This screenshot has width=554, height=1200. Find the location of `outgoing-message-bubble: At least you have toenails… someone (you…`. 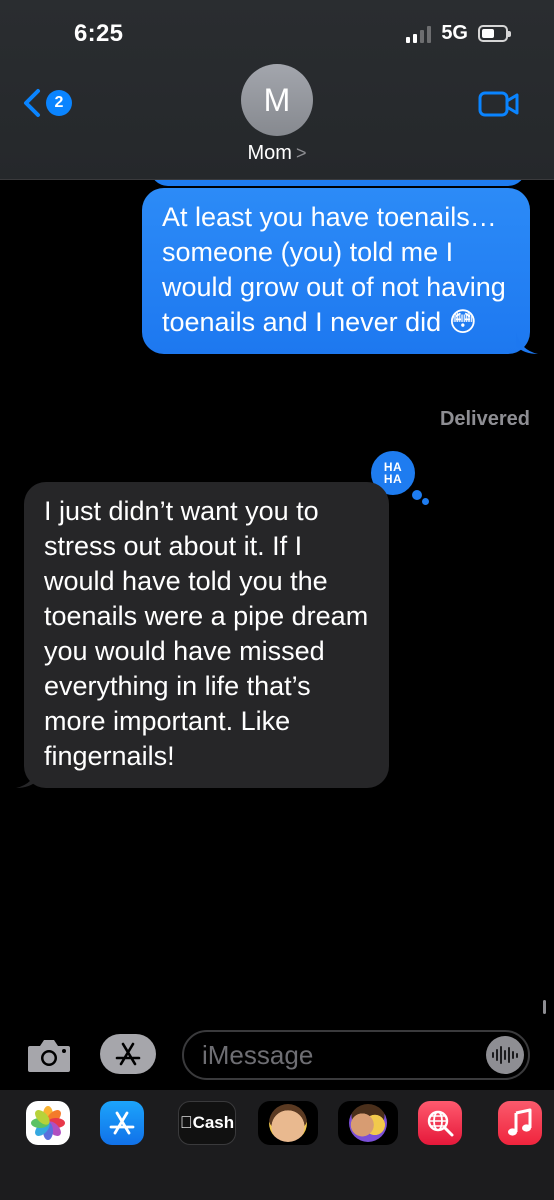

outgoing-message-bubble: At least you have toenails… someone (you… is located at coordinates (340, 271).